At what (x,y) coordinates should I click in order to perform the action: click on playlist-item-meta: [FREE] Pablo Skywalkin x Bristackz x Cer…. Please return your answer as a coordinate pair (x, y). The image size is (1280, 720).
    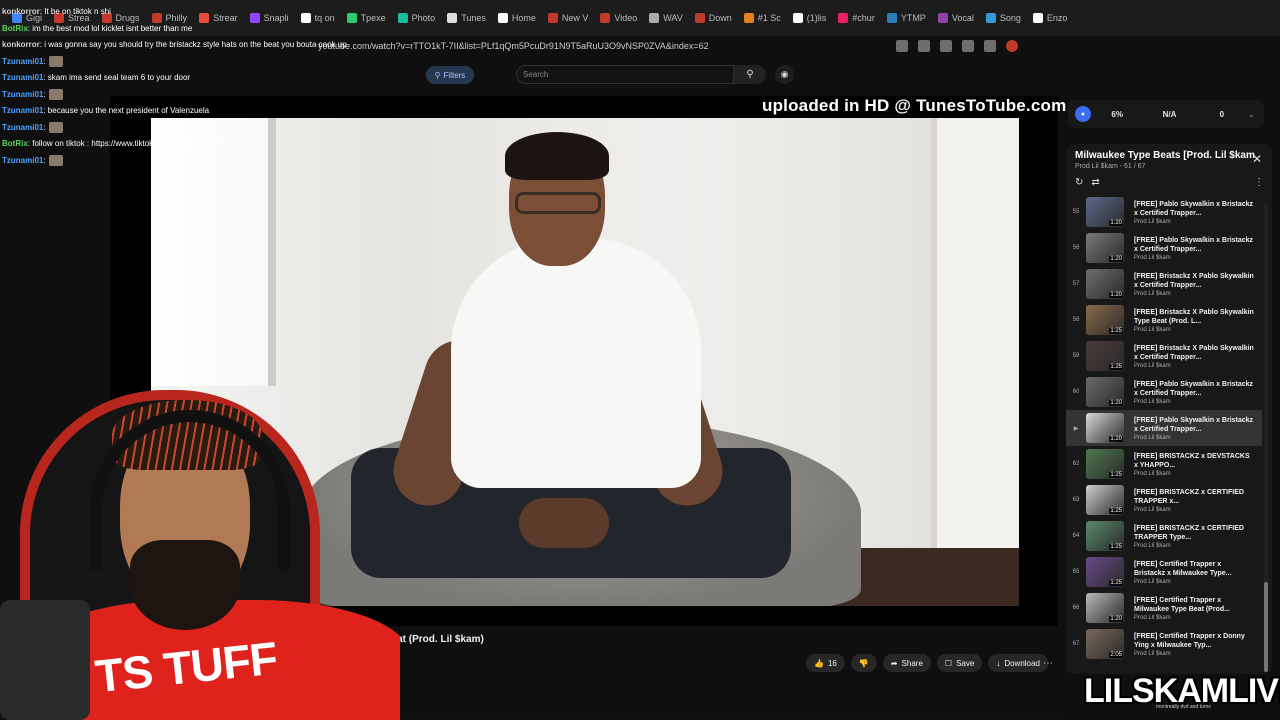
    Looking at the image, I should click on (1194, 428).